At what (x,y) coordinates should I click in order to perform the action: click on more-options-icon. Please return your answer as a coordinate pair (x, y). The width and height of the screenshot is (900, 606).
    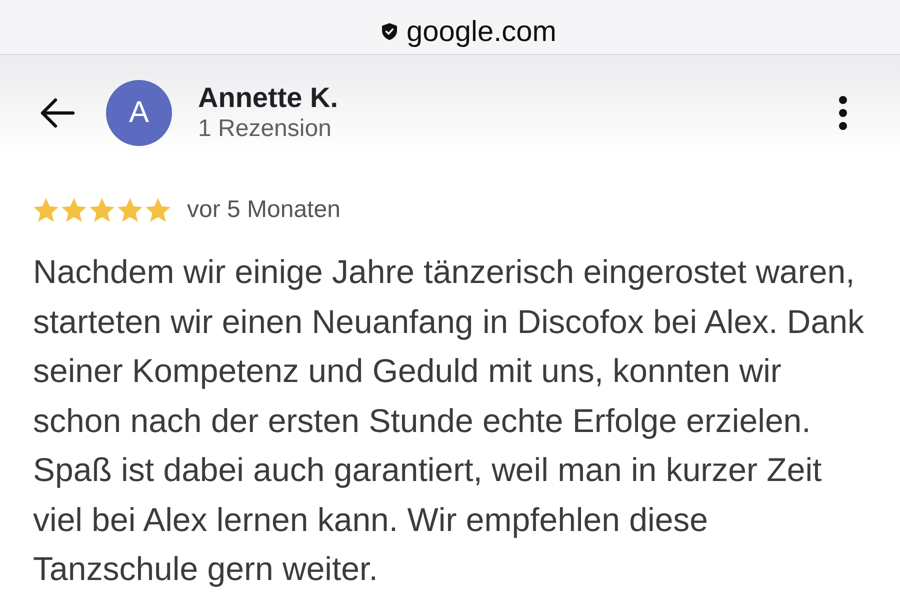
    Looking at the image, I should click on (843, 113).